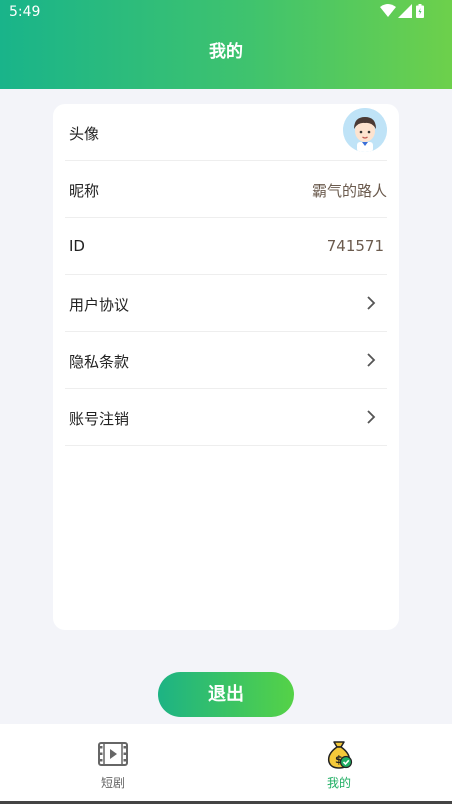 The width and height of the screenshot is (452, 804). What do you see at coordinates (113, 754) in the screenshot?
I see `film-icon` at bounding box center [113, 754].